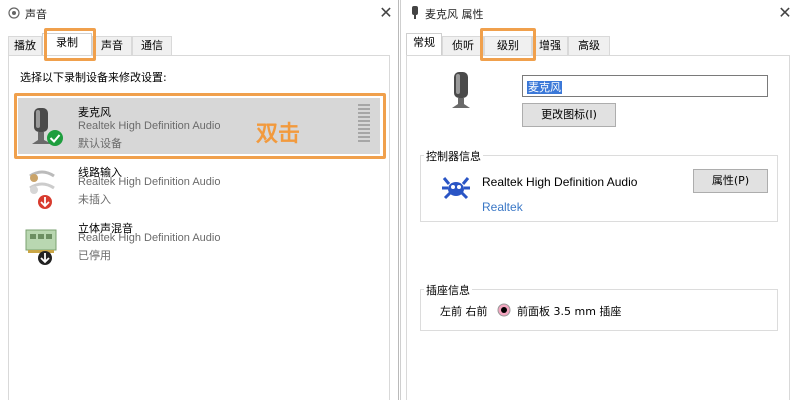  Describe the element at coordinates (200, 126) in the screenshot. I see `microphone-row-highlight` at that location.